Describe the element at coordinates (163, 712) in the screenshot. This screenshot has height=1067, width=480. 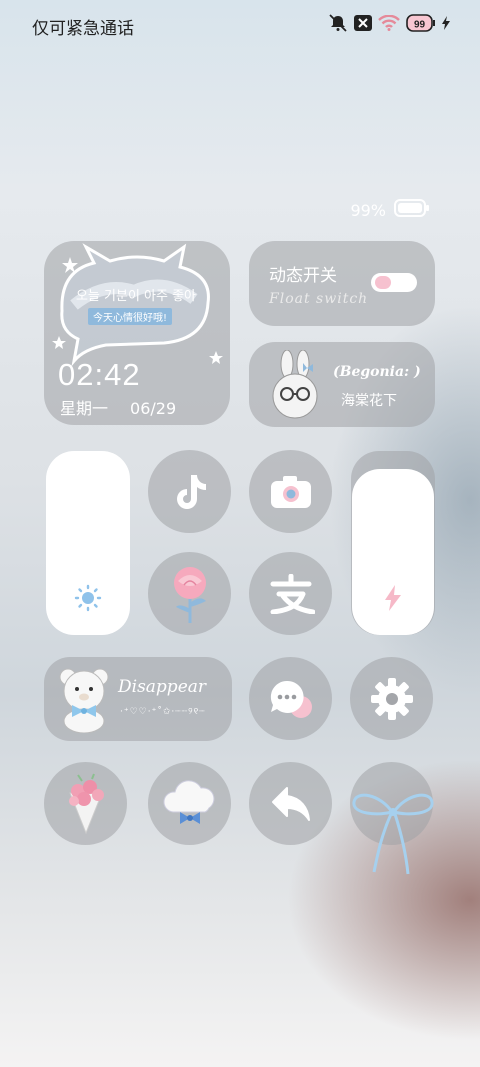
I see `disappear-subtitle: ·⁺♡♡·⁺˚✩·┈┈୨୧┈` at that location.